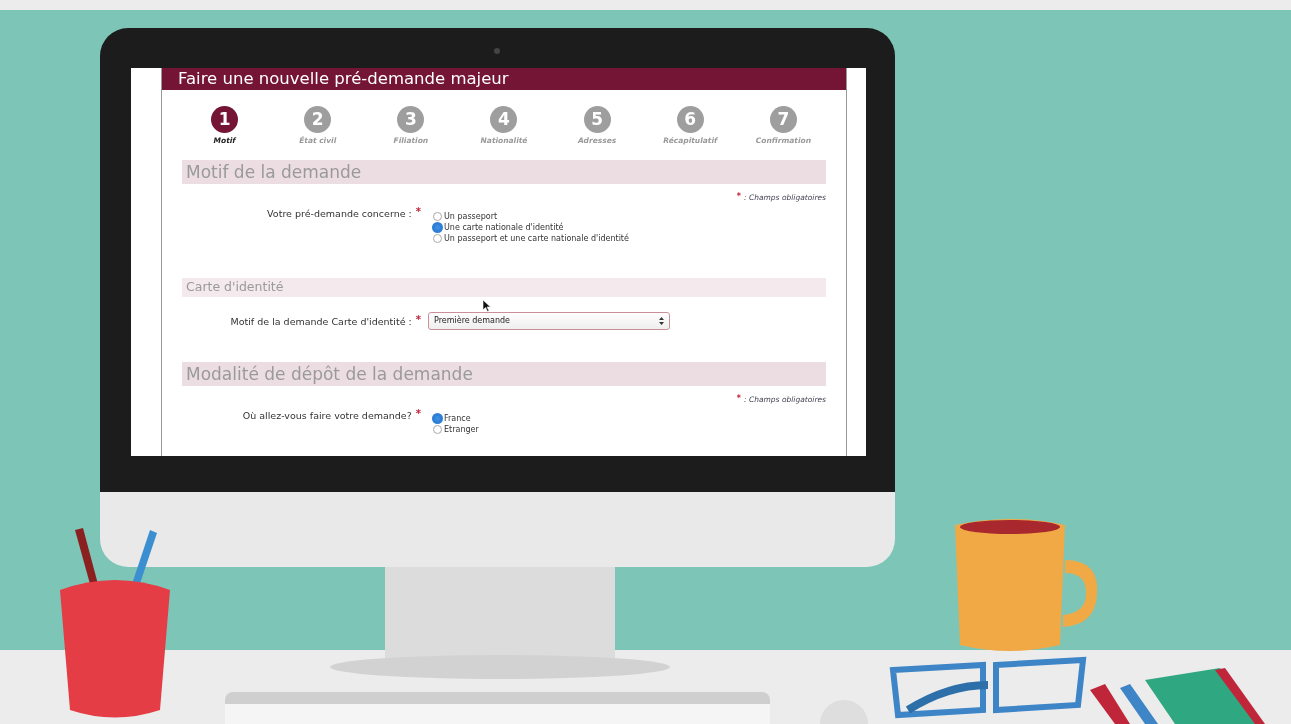 This screenshot has width=1291, height=724. I want to click on mouse-cursor-icon, so click(487, 306).